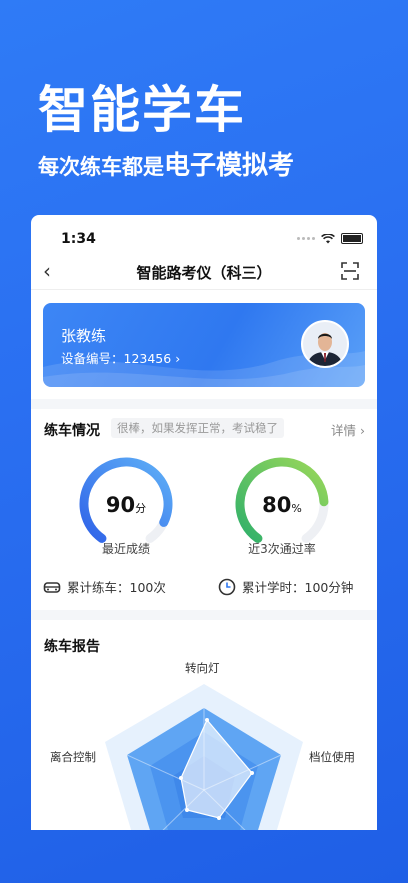 The height and width of the screenshot is (883, 408). I want to click on total-practice-text: 累计练车：100次, so click(116, 587).